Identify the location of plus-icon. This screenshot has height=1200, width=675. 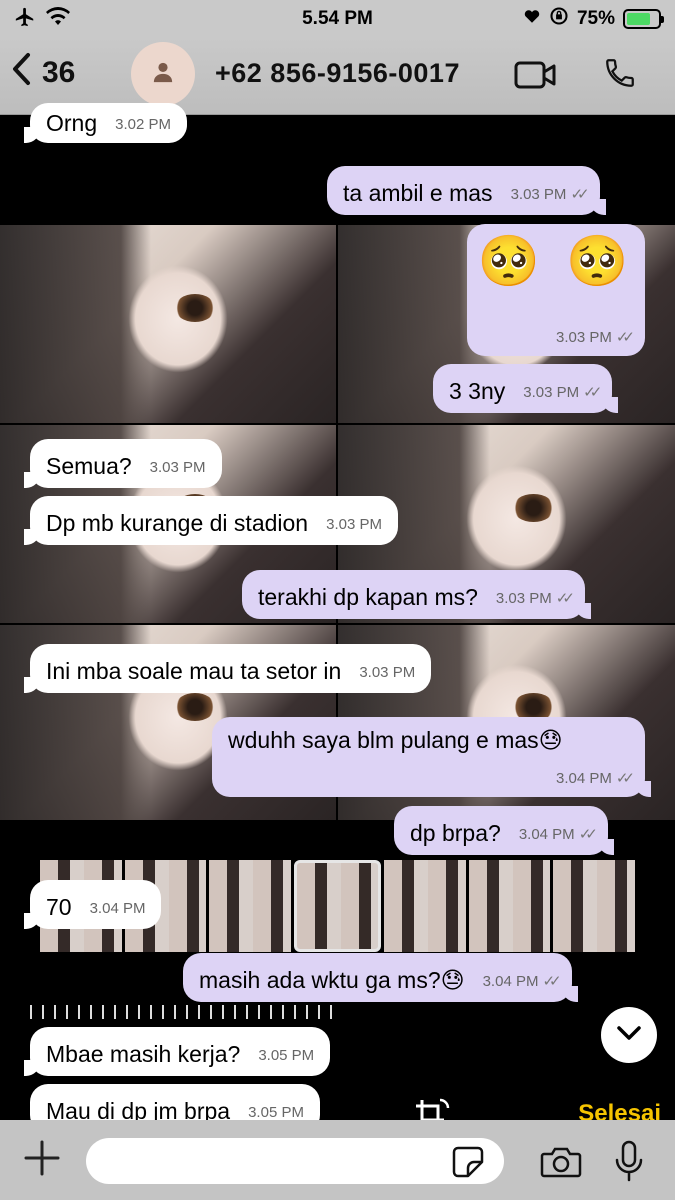
(42, 1160).